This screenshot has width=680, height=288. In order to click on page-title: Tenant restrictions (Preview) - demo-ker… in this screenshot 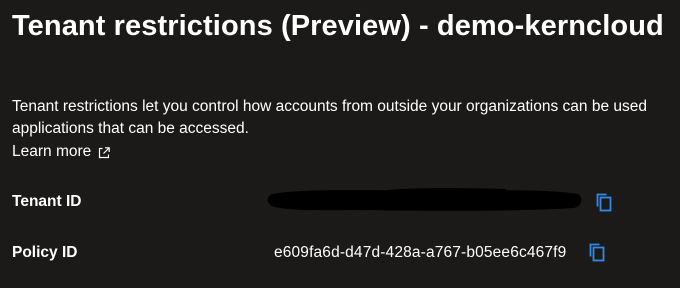, I will do `click(338, 26)`.